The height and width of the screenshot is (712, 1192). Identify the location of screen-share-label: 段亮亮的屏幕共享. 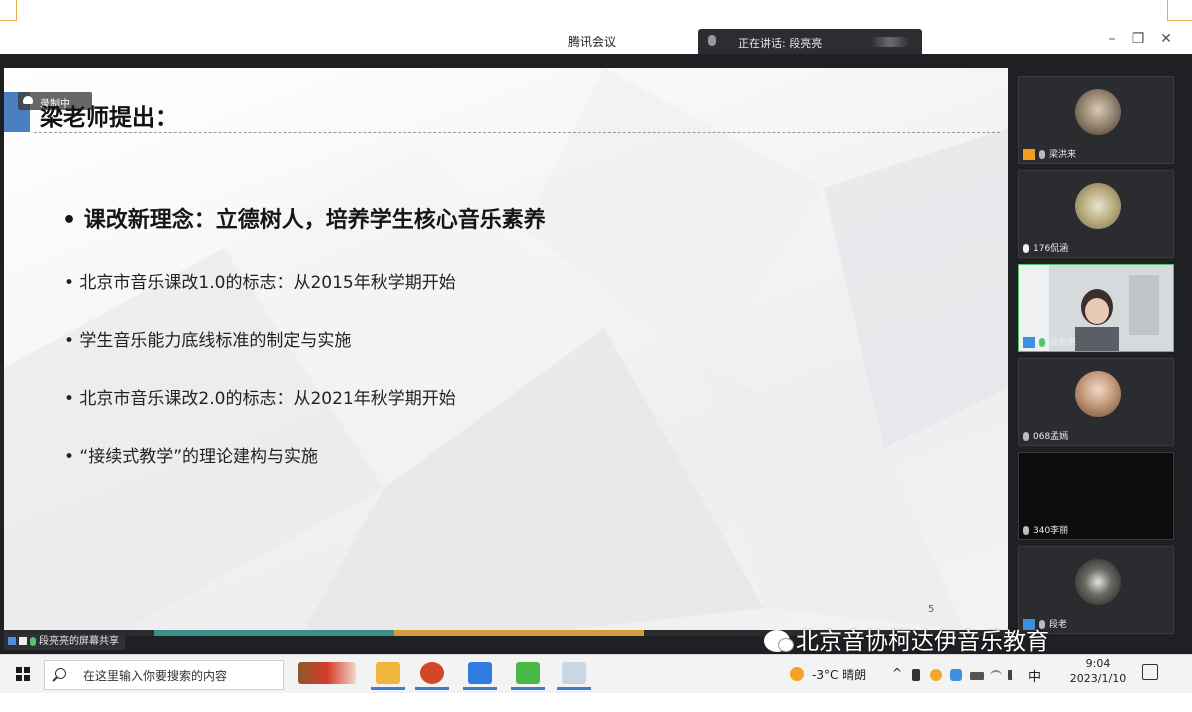
(64, 642).